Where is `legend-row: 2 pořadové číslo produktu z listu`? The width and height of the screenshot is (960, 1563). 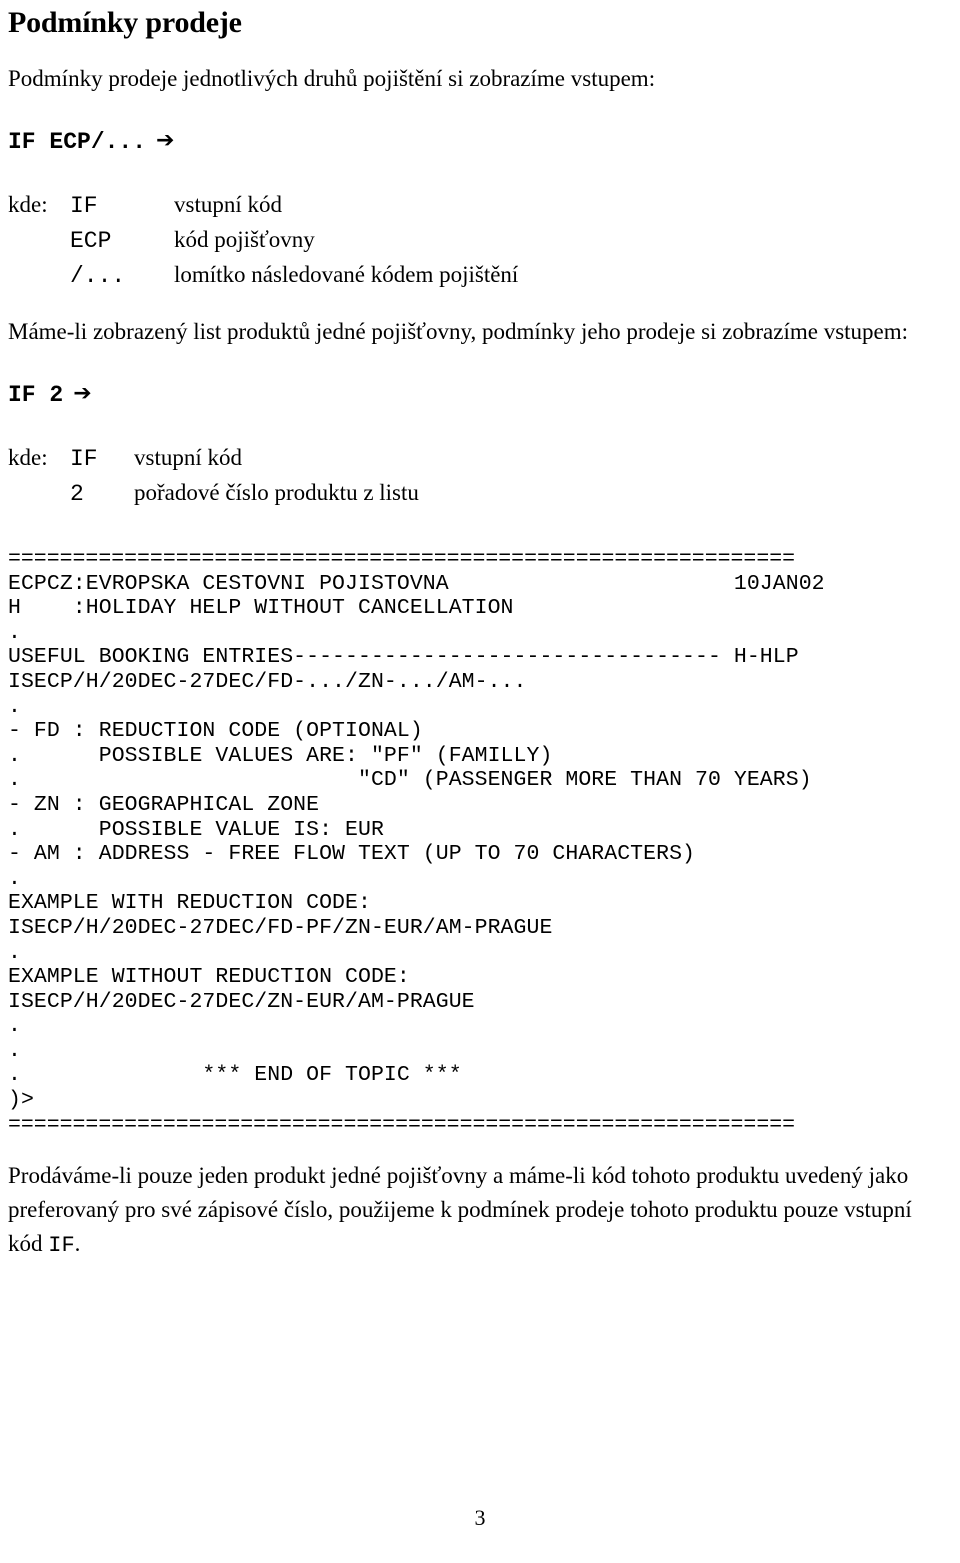 legend-row: 2 pořadové číslo produktu z listu is located at coordinates (213, 493).